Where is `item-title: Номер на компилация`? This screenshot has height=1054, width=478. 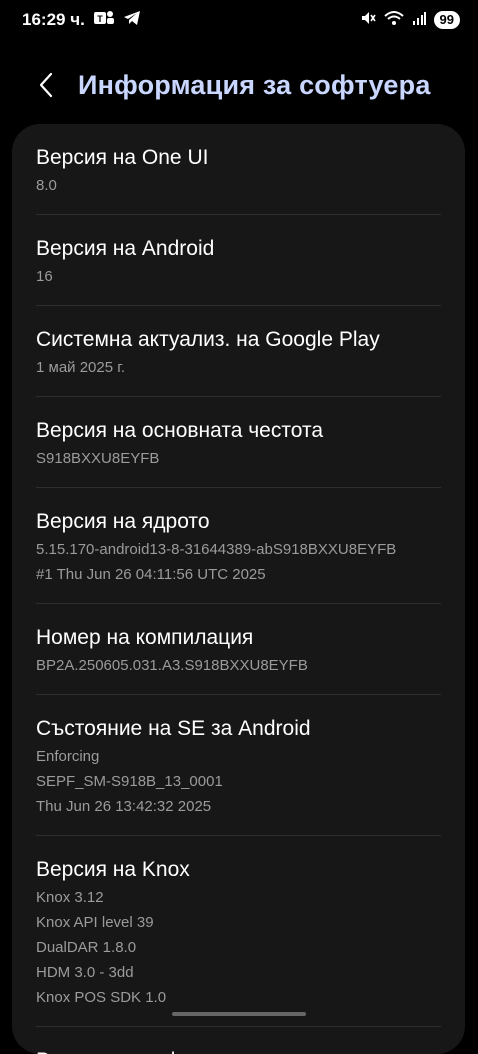 item-title: Номер на компилация is located at coordinates (145, 637).